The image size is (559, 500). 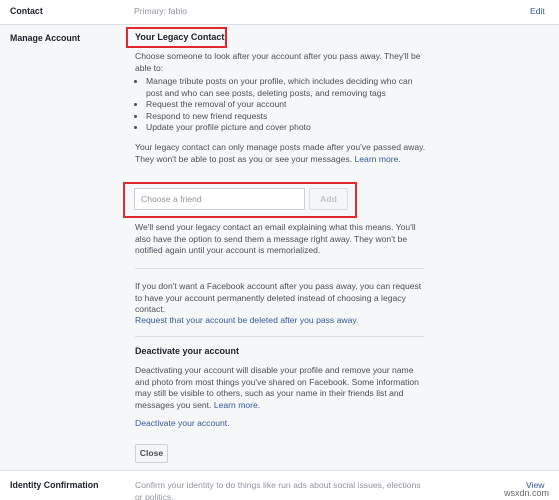 What do you see at coordinates (537, 11) in the screenshot?
I see `contact-edit-link: Edit` at bounding box center [537, 11].